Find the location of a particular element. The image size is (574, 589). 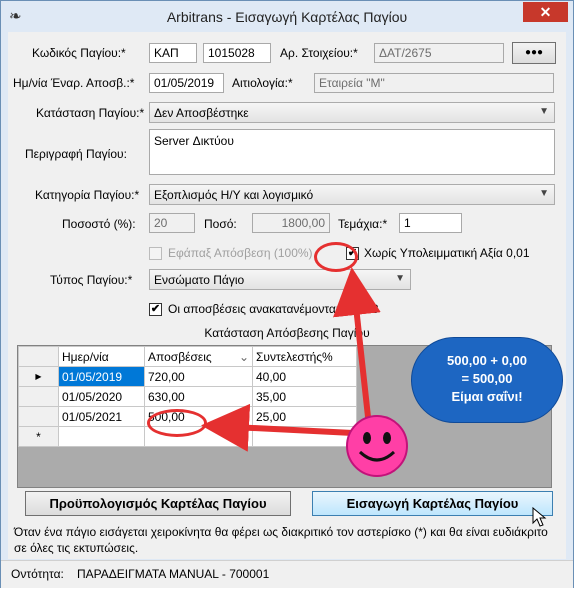

bubble-line-2: = 500,00 is located at coordinates (487, 378).